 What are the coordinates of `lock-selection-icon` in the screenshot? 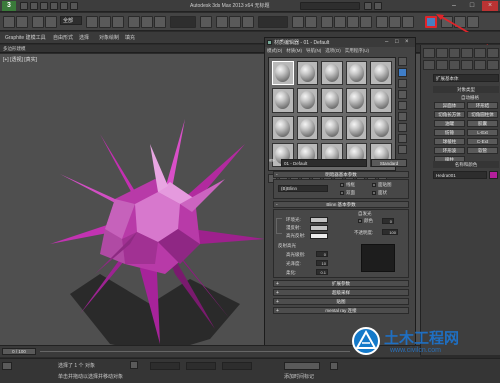 It's located at (134, 365).